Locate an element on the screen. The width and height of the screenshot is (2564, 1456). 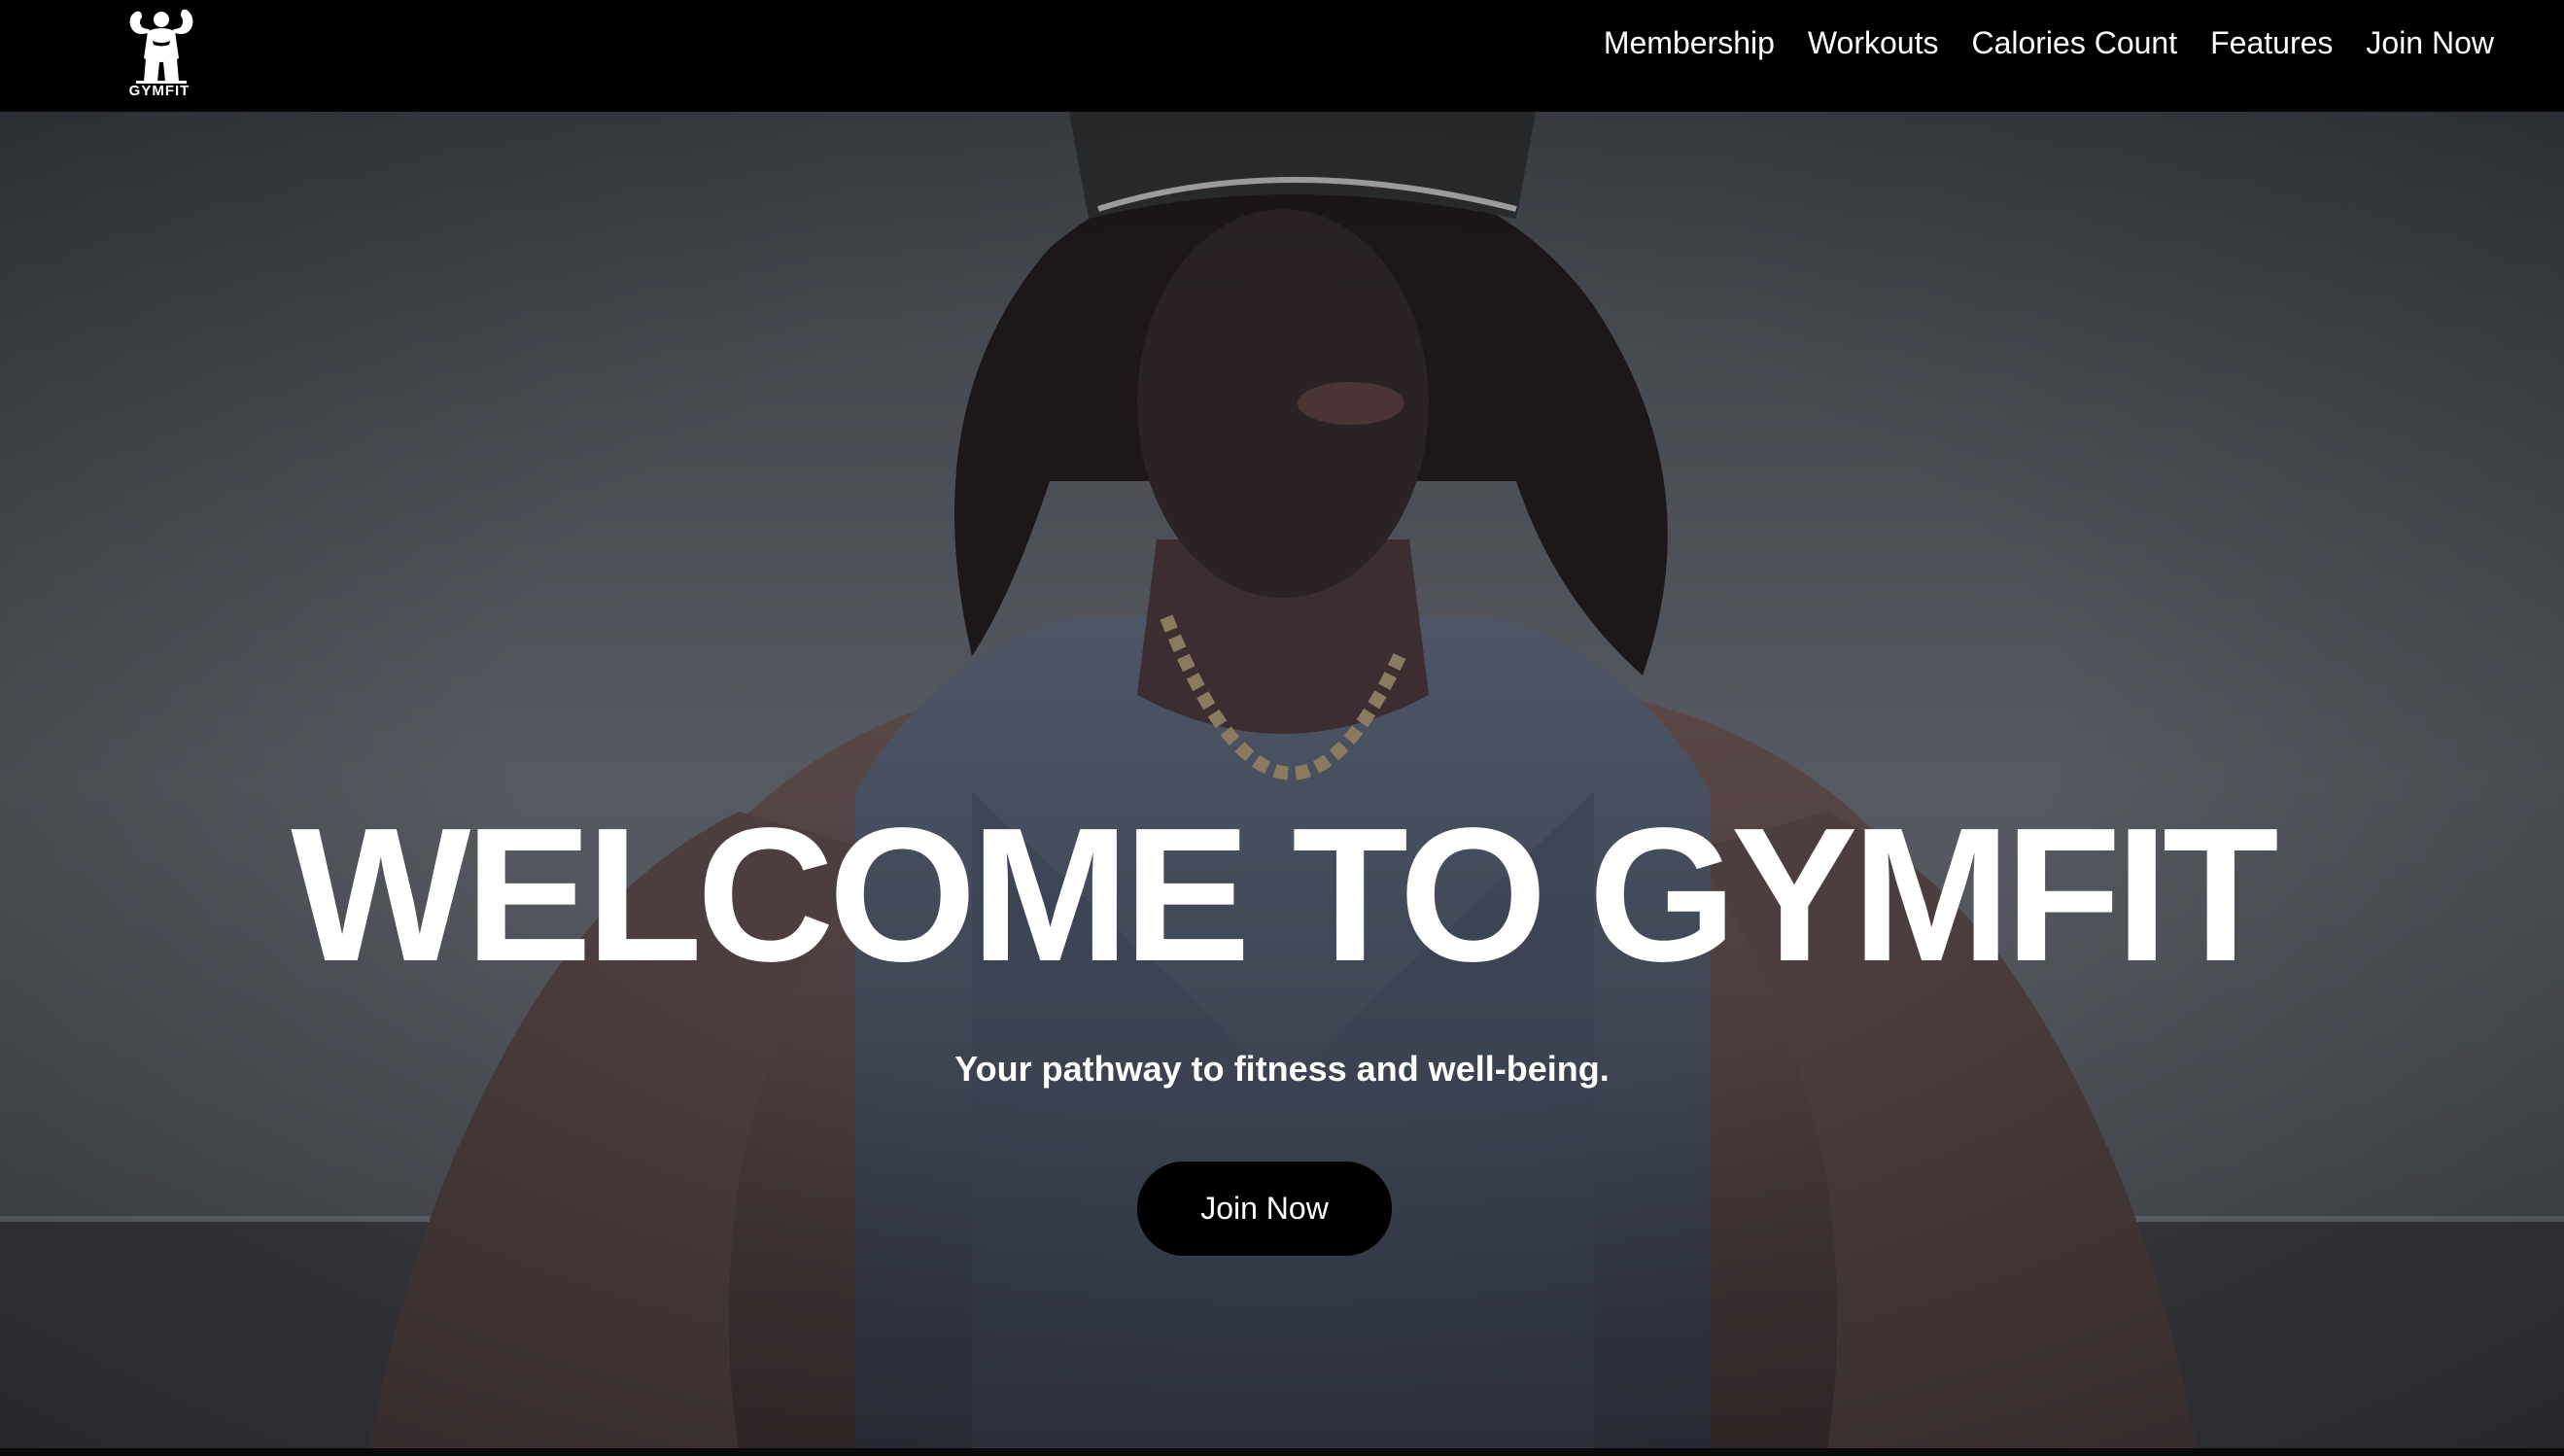
join-now-button: Join Now is located at coordinates (1264, 1208).